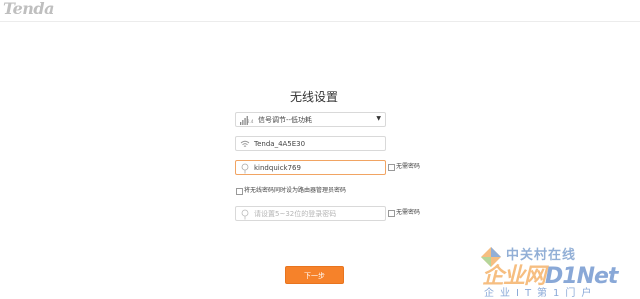  Describe the element at coordinates (277, 168) in the screenshot. I see `wifi-password-value: kindquick769` at that location.